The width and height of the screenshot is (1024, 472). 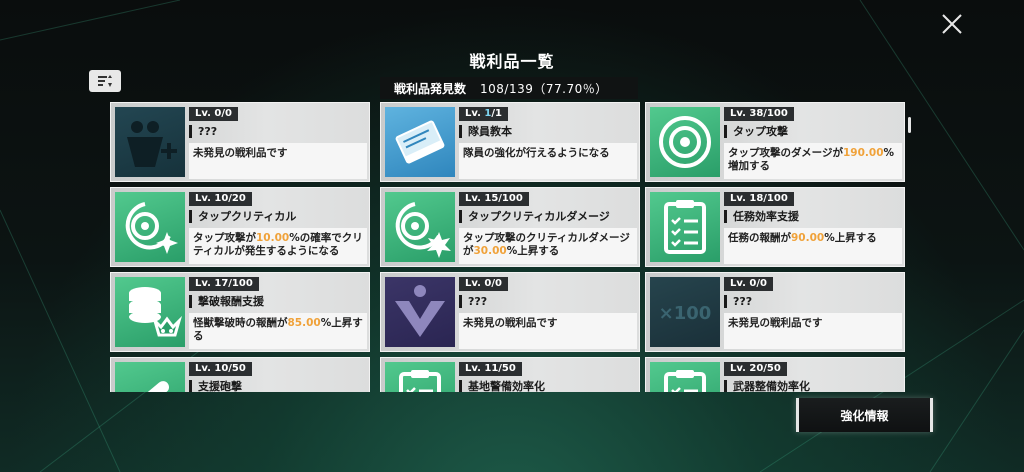 What do you see at coordinates (767, 386) in the screenshot?
I see `loot-name: 武器整備効率化` at bounding box center [767, 386].